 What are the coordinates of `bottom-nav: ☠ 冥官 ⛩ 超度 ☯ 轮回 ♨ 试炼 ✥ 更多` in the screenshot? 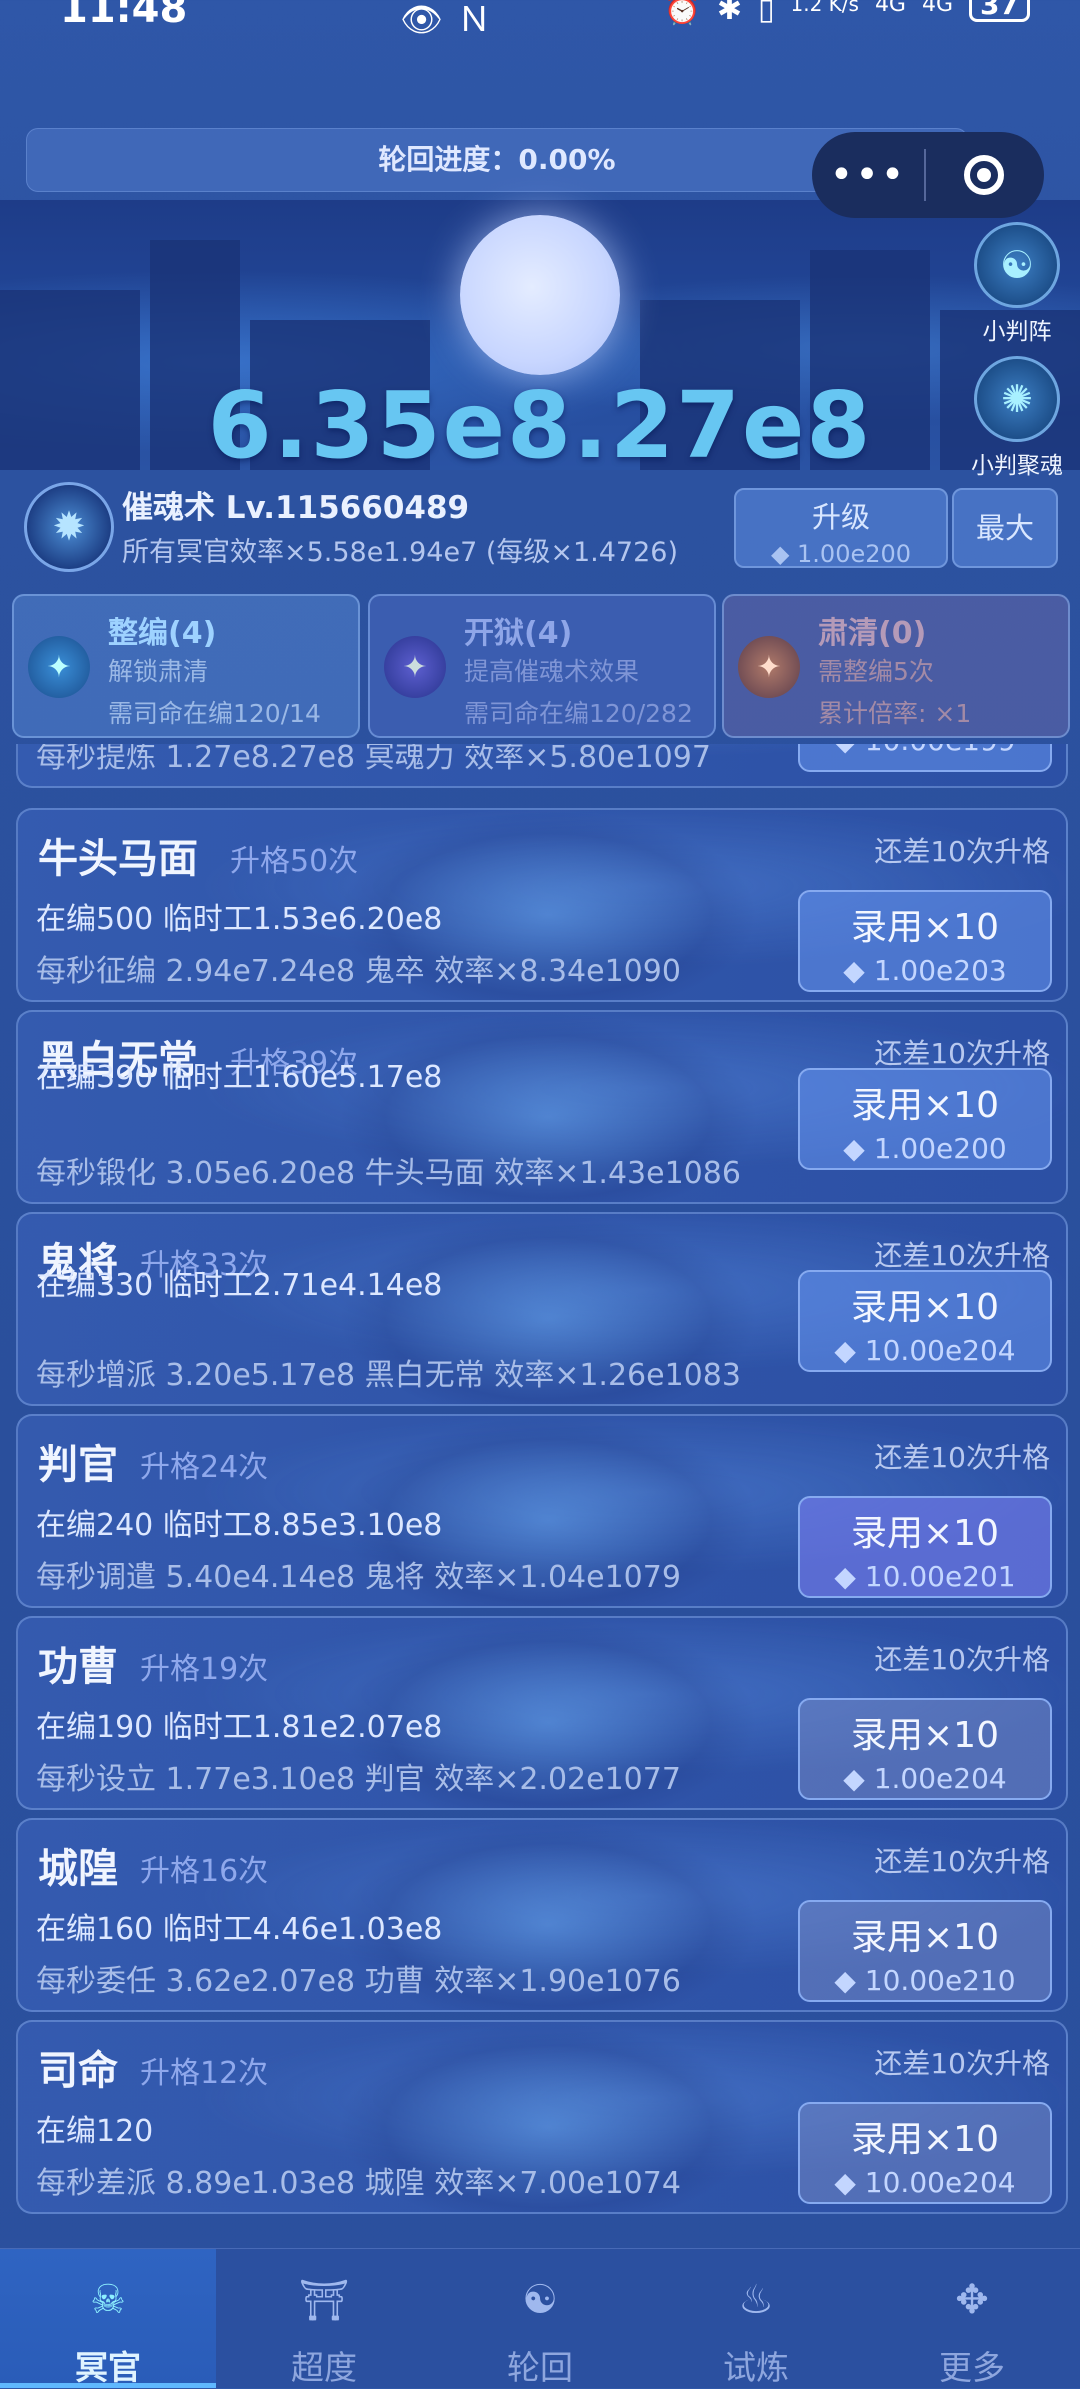 It's located at (540, 2318).